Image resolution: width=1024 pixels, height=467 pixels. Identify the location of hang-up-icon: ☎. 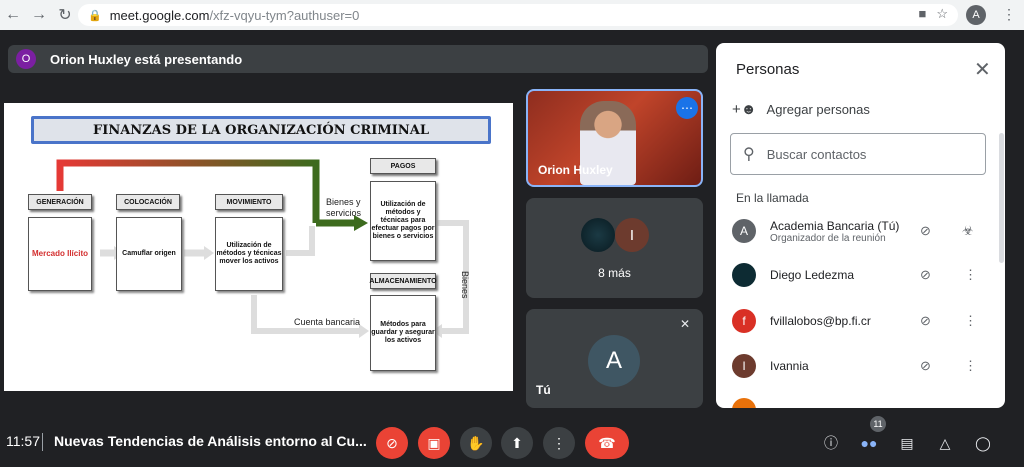
(607, 442).